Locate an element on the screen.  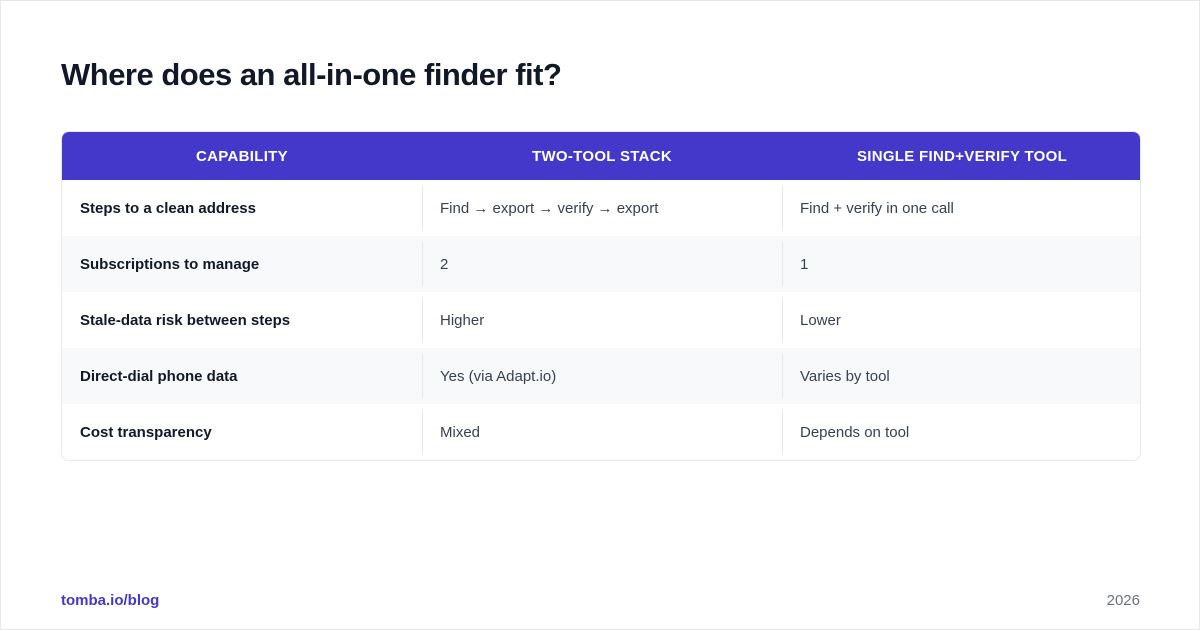
capability-cell: Steps to a clean address is located at coordinates (168, 208).